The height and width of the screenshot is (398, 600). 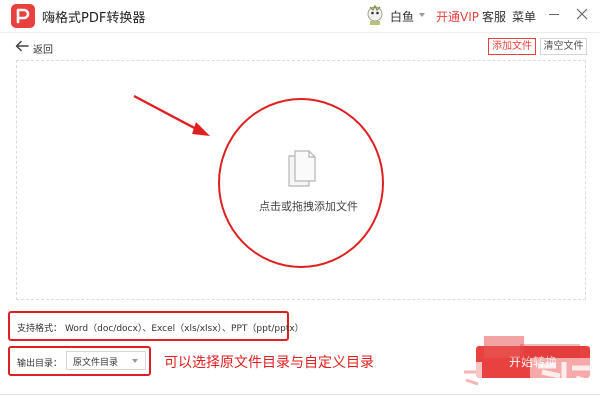 I want to click on annotation-arrow-icon, so click(x=171, y=115).